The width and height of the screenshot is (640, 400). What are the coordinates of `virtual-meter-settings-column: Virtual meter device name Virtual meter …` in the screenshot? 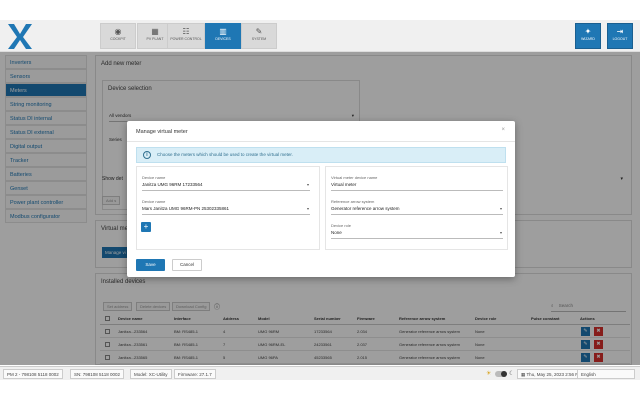 It's located at (416, 208).